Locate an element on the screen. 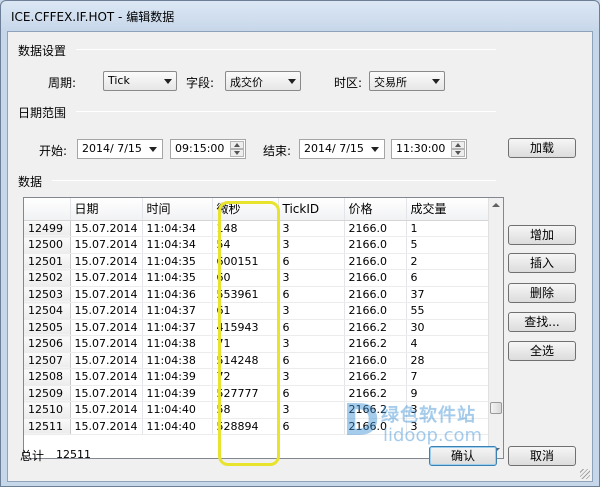 Image resolution: width=600 pixels, height=487 pixels. cell-volume: 5 is located at coordinates (448, 245).